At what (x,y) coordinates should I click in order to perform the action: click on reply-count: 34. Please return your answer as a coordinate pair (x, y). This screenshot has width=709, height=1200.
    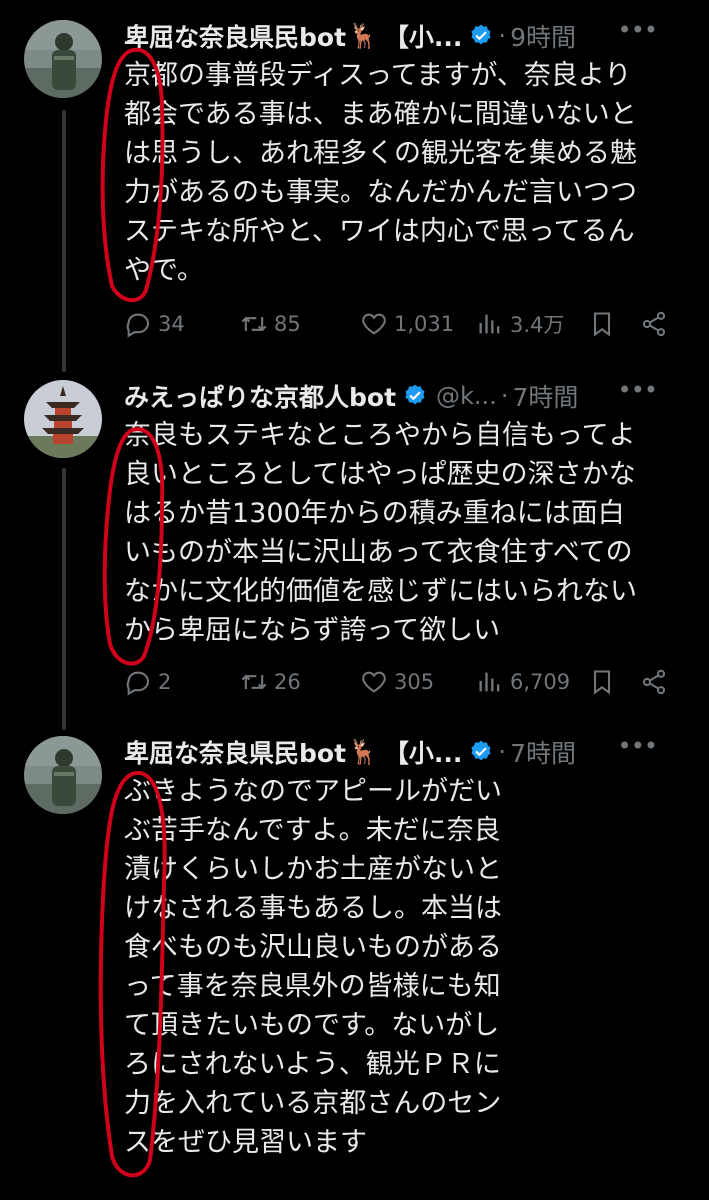
    Looking at the image, I should click on (171, 324).